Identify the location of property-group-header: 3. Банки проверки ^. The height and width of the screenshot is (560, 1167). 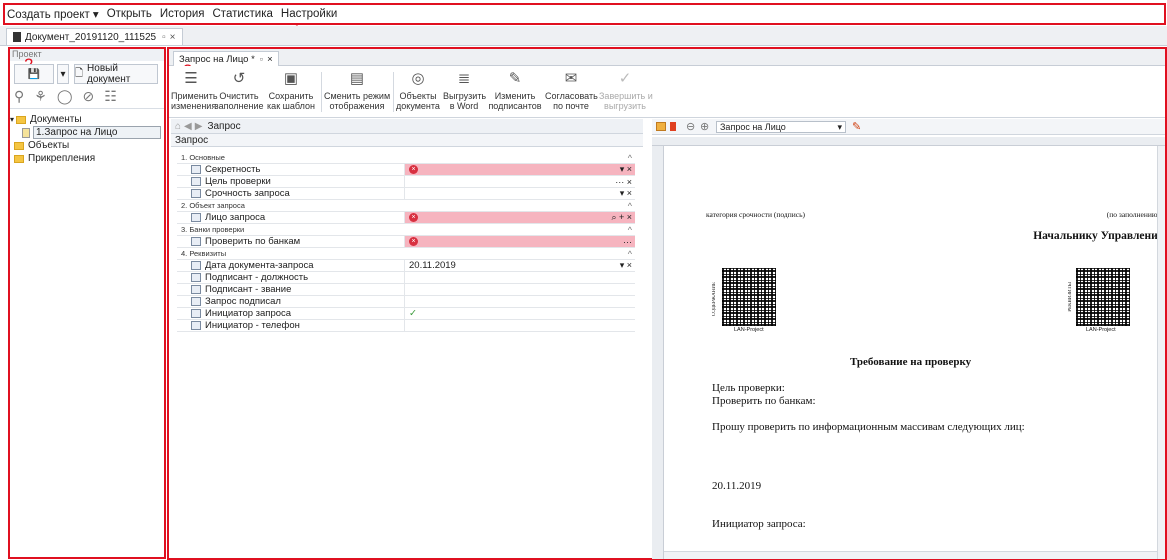
(406, 230).